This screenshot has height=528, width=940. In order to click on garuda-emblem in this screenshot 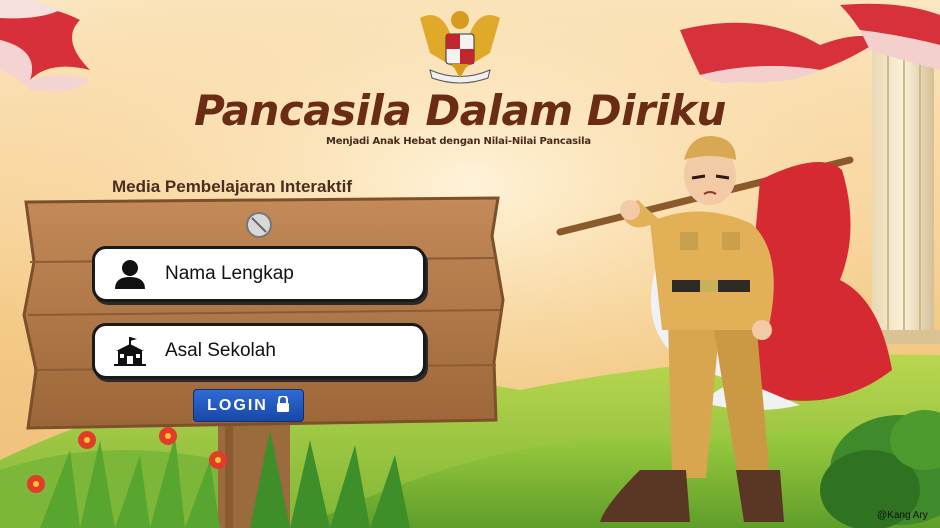, I will do `click(460, 47)`.